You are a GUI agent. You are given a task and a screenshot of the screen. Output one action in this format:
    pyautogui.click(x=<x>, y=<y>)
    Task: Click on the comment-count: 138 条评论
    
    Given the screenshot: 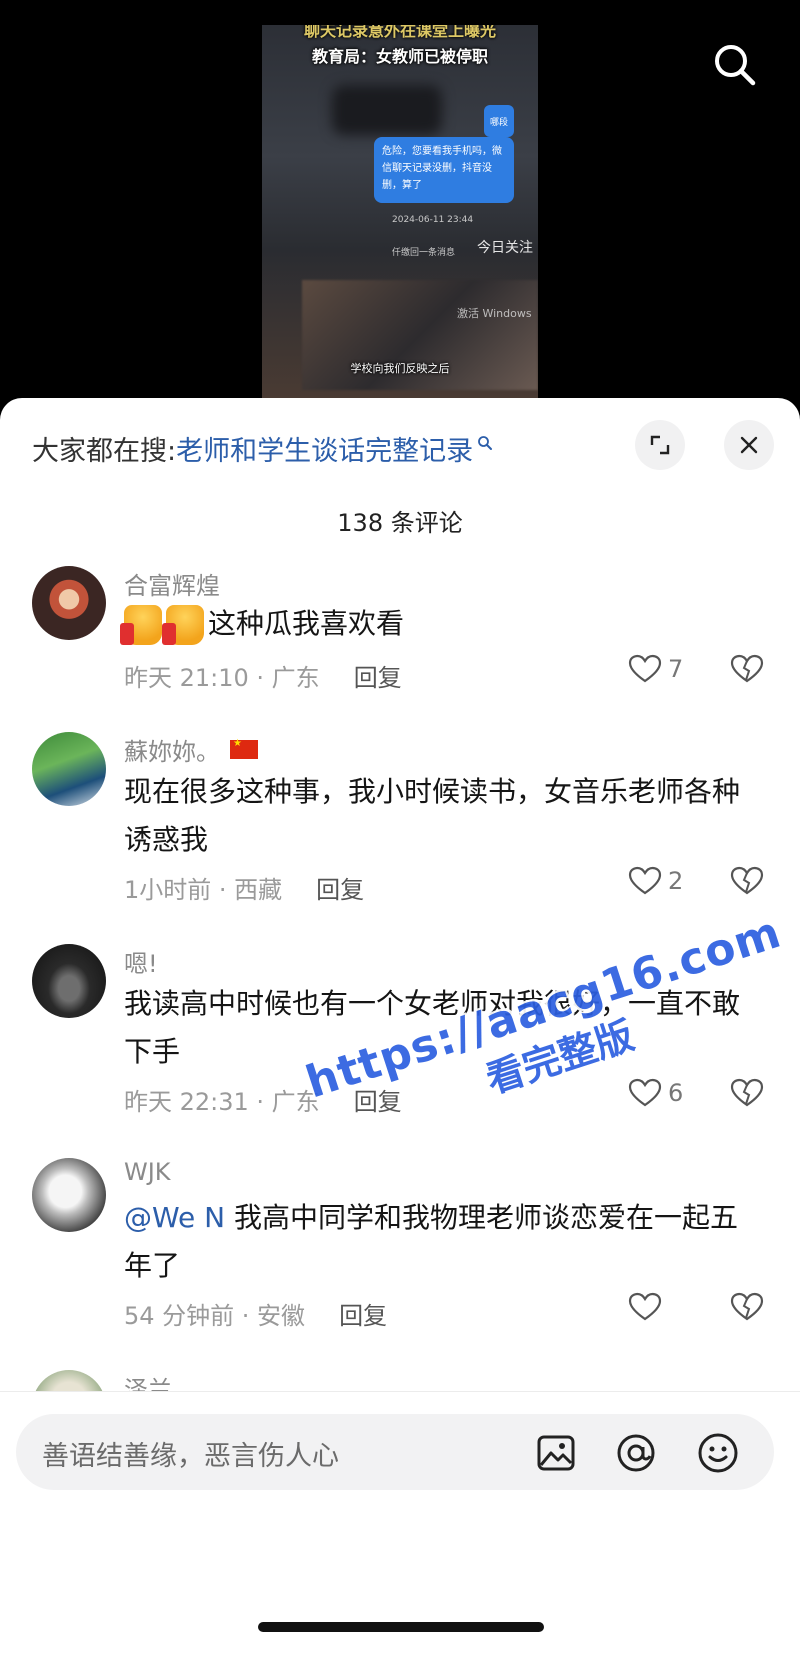 What is the action you would take?
    pyautogui.click(x=400, y=523)
    